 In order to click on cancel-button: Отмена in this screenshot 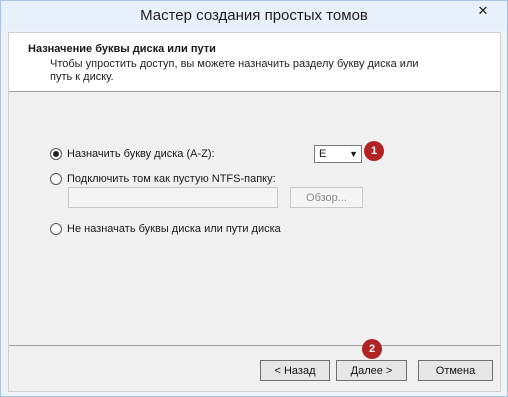, I will do `click(455, 370)`.